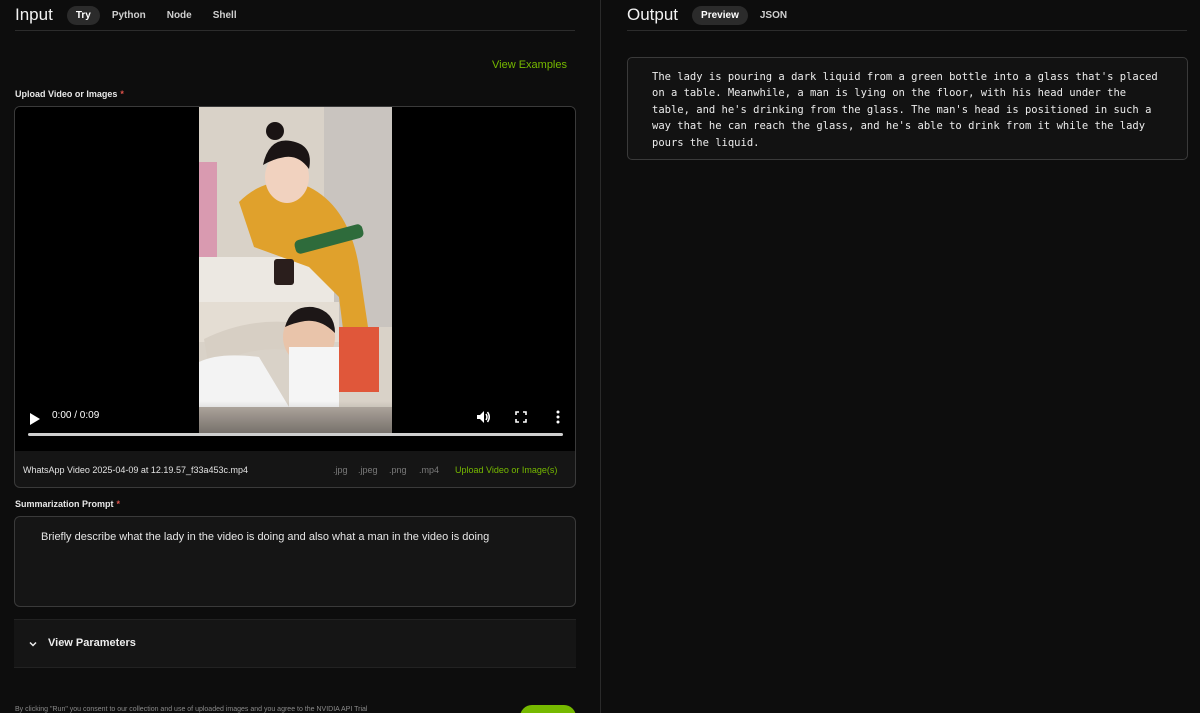  I want to click on fullscreen-icon, so click(521, 417).